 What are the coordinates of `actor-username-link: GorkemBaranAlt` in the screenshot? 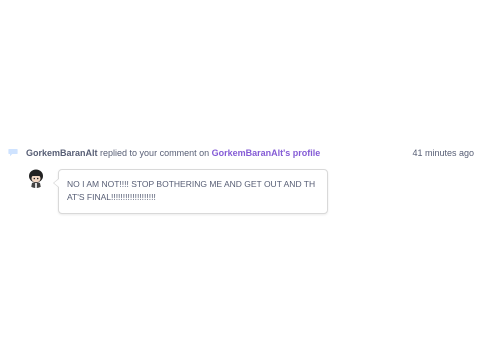 It's located at (62, 153).